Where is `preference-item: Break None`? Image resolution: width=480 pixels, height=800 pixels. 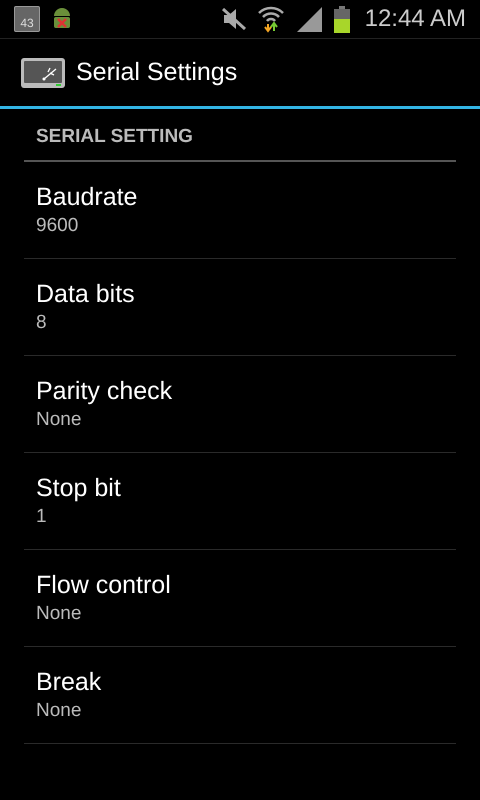
preference-item: Break None is located at coordinates (240, 695).